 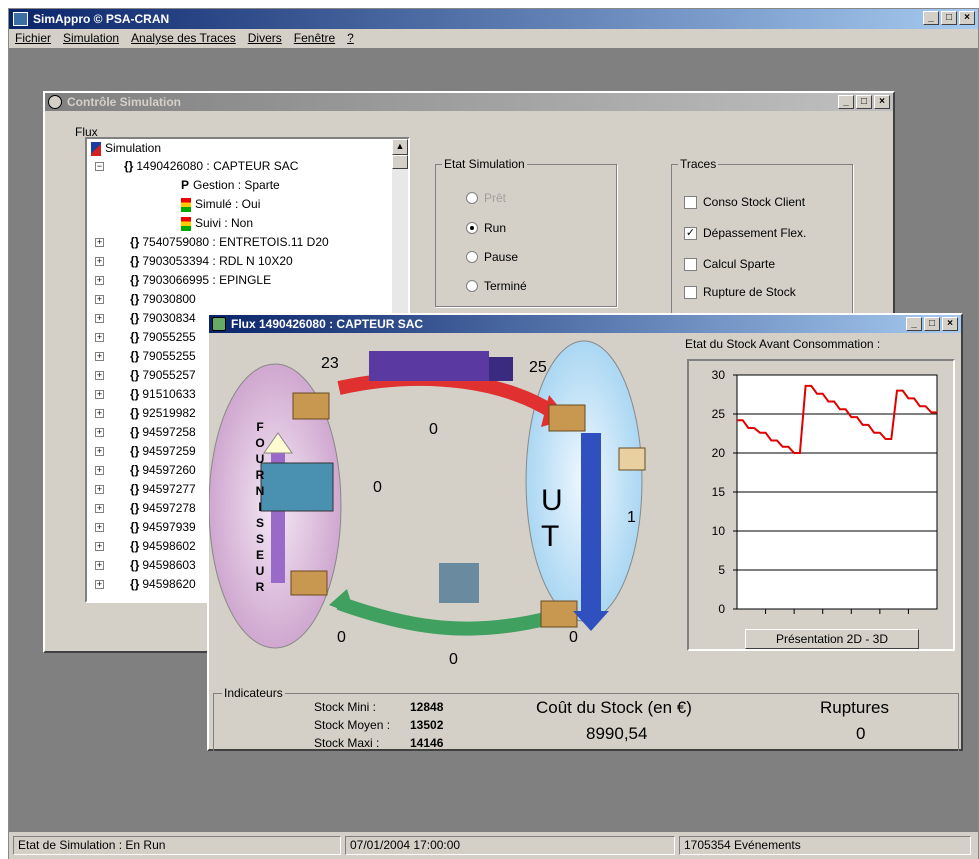 What do you see at coordinates (228, 204) in the screenshot?
I see `tree-detail-label: Simulé : Oui` at bounding box center [228, 204].